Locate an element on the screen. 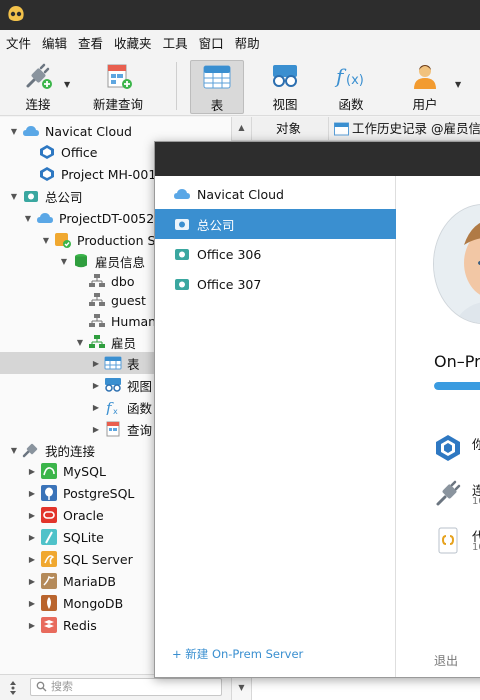 This screenshot has width=480, height=700. server-detail: On–Pre 你 连 10 代 10 退出 is located at coordinates (438, 426).